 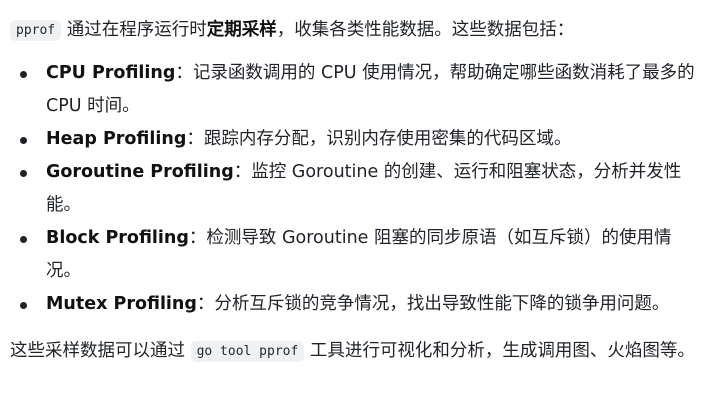 What do you see at coordinates (116, 139) in the screenshot?
I see `list-item-term: Heap Profiling` at bounding box center [116, 139].